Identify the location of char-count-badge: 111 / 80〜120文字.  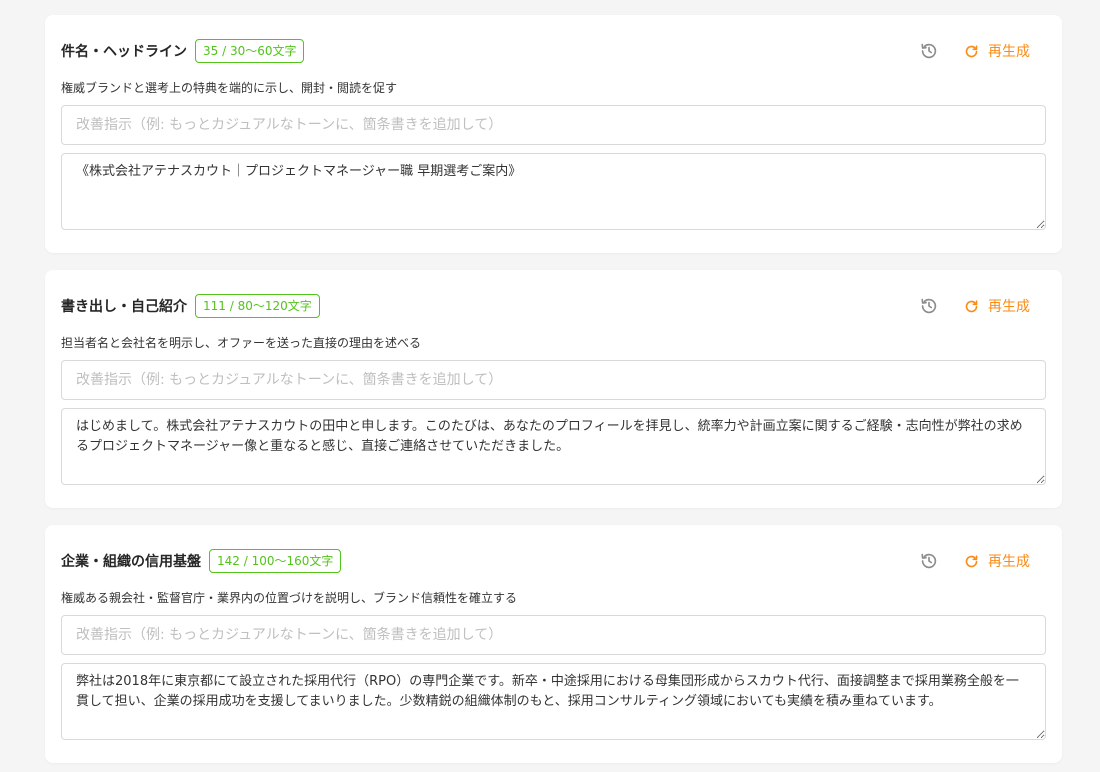
(257, 306).